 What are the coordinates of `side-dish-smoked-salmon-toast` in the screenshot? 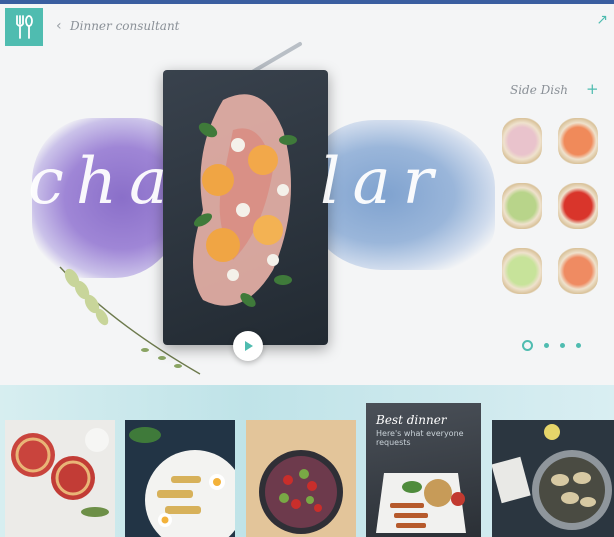 It's located at (578, 271).